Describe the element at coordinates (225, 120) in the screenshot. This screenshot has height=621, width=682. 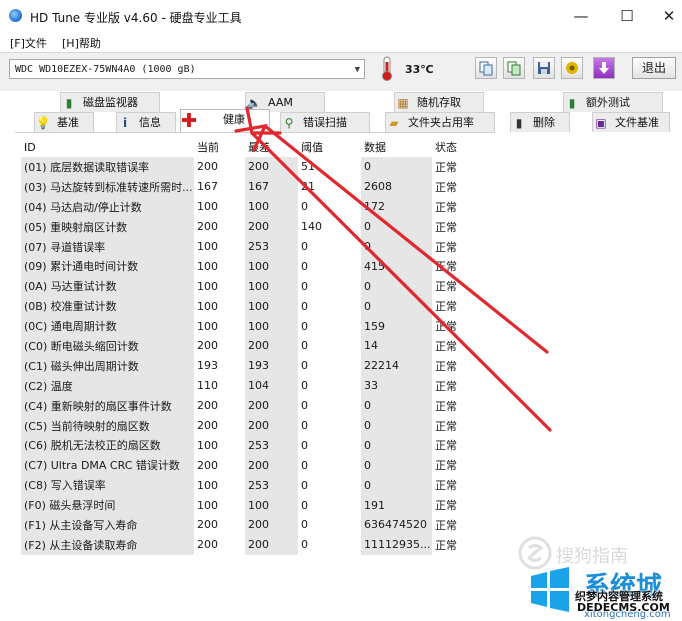
I see `tab-health: 健康` at that location.